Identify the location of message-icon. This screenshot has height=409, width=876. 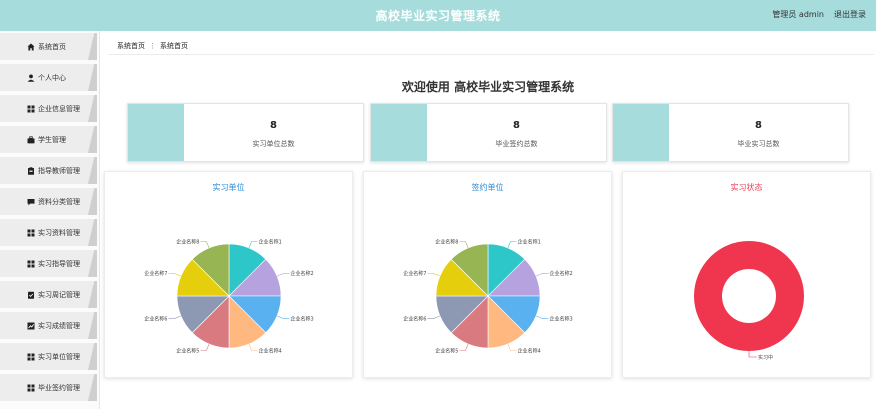
(30, 201).